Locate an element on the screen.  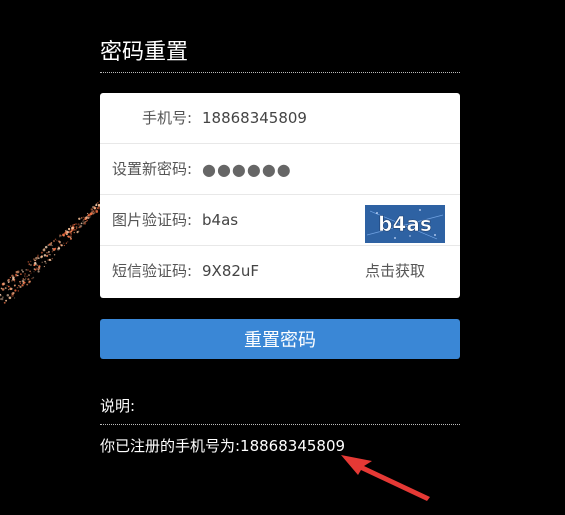
sms-code-field: 9X82uF is located at coordinates (230, 271).